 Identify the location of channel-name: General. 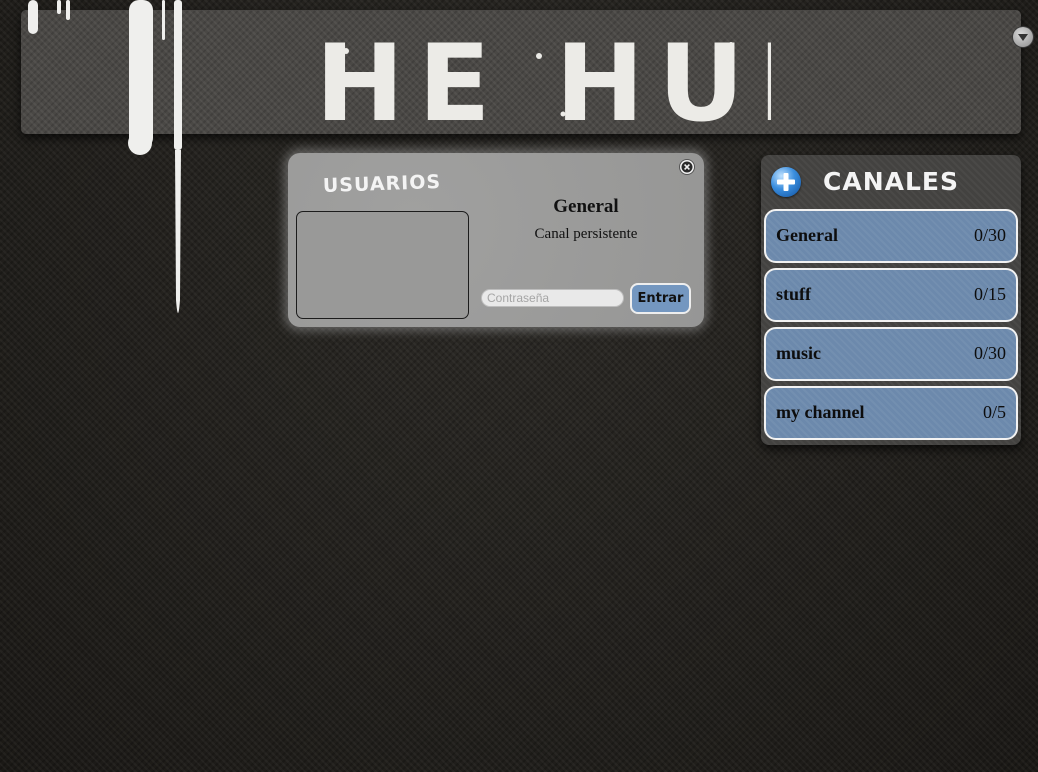
(586, 206).